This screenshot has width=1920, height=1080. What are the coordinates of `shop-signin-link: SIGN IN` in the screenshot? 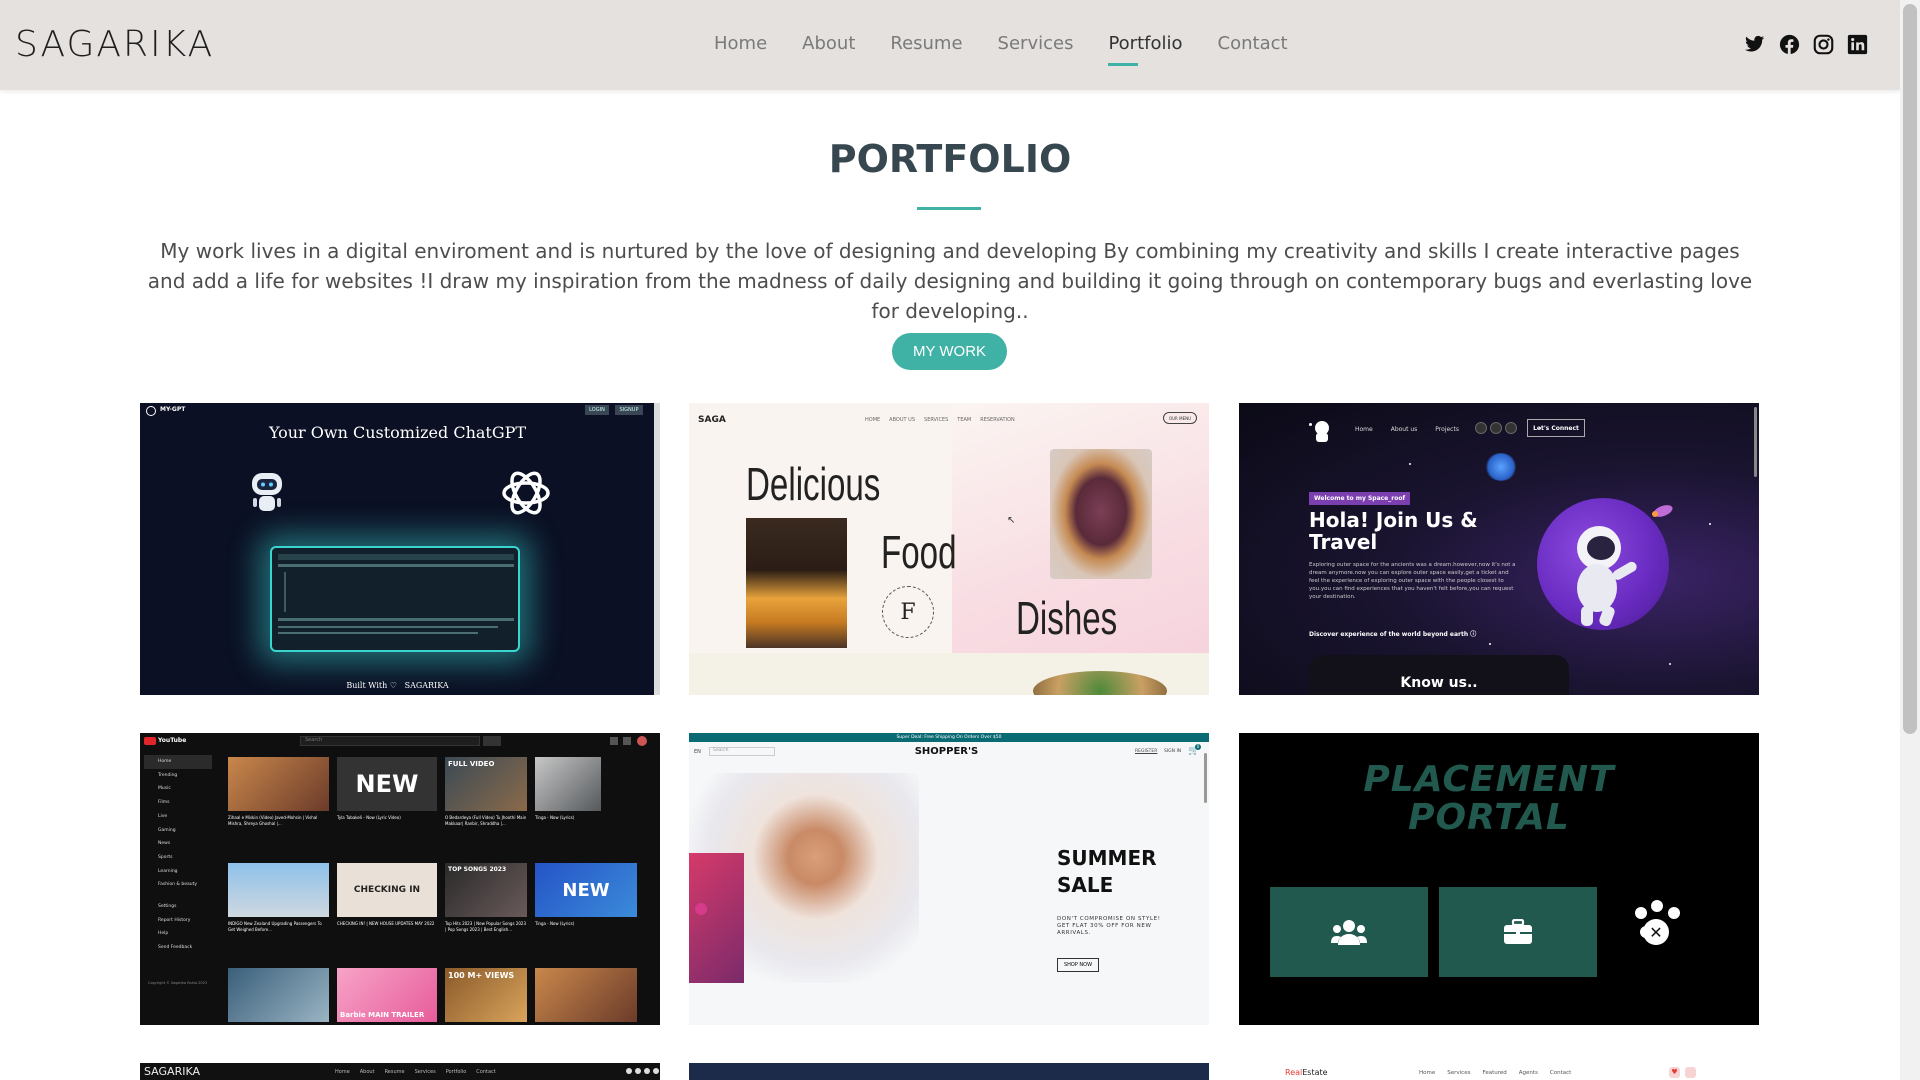 It's located at (1172, 751).